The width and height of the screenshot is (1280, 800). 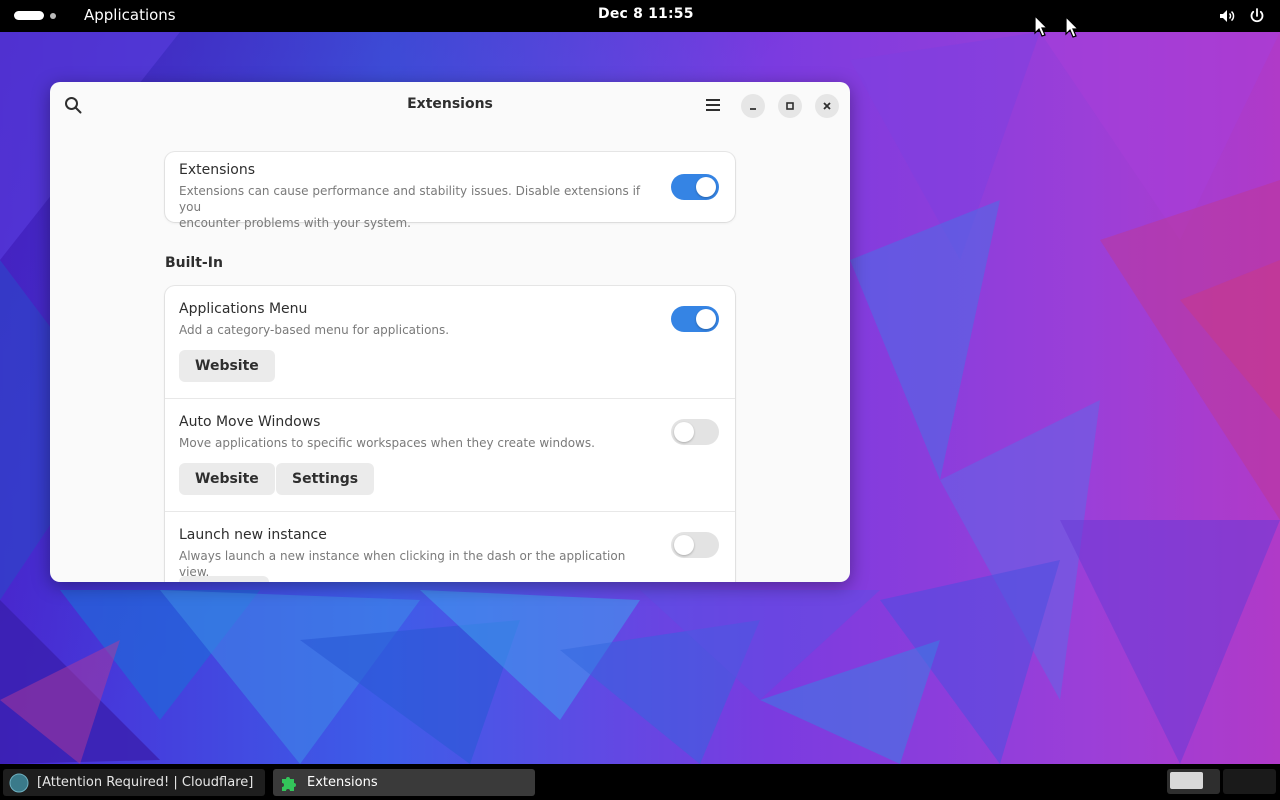 I want to click on browser-globe-icon, so click(x=19, y=782).